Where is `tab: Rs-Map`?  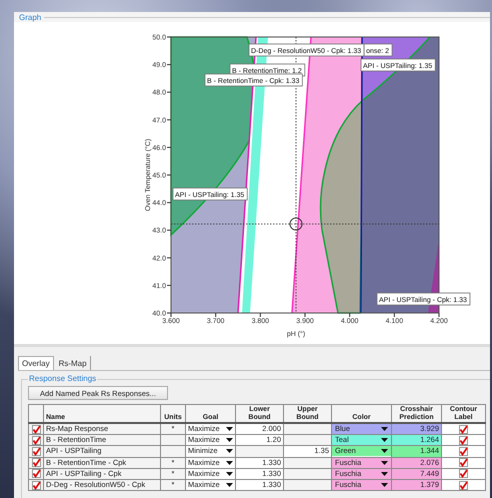 tab: Rs-Map is located at coordinates (73, 363).